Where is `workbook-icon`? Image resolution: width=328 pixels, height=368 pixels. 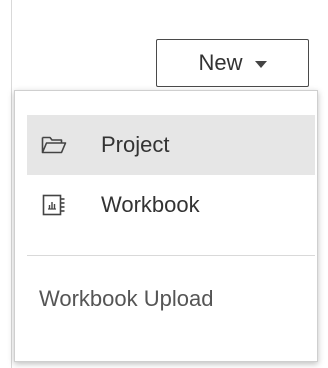
workbook-icon is located at coordinates (54, 205).